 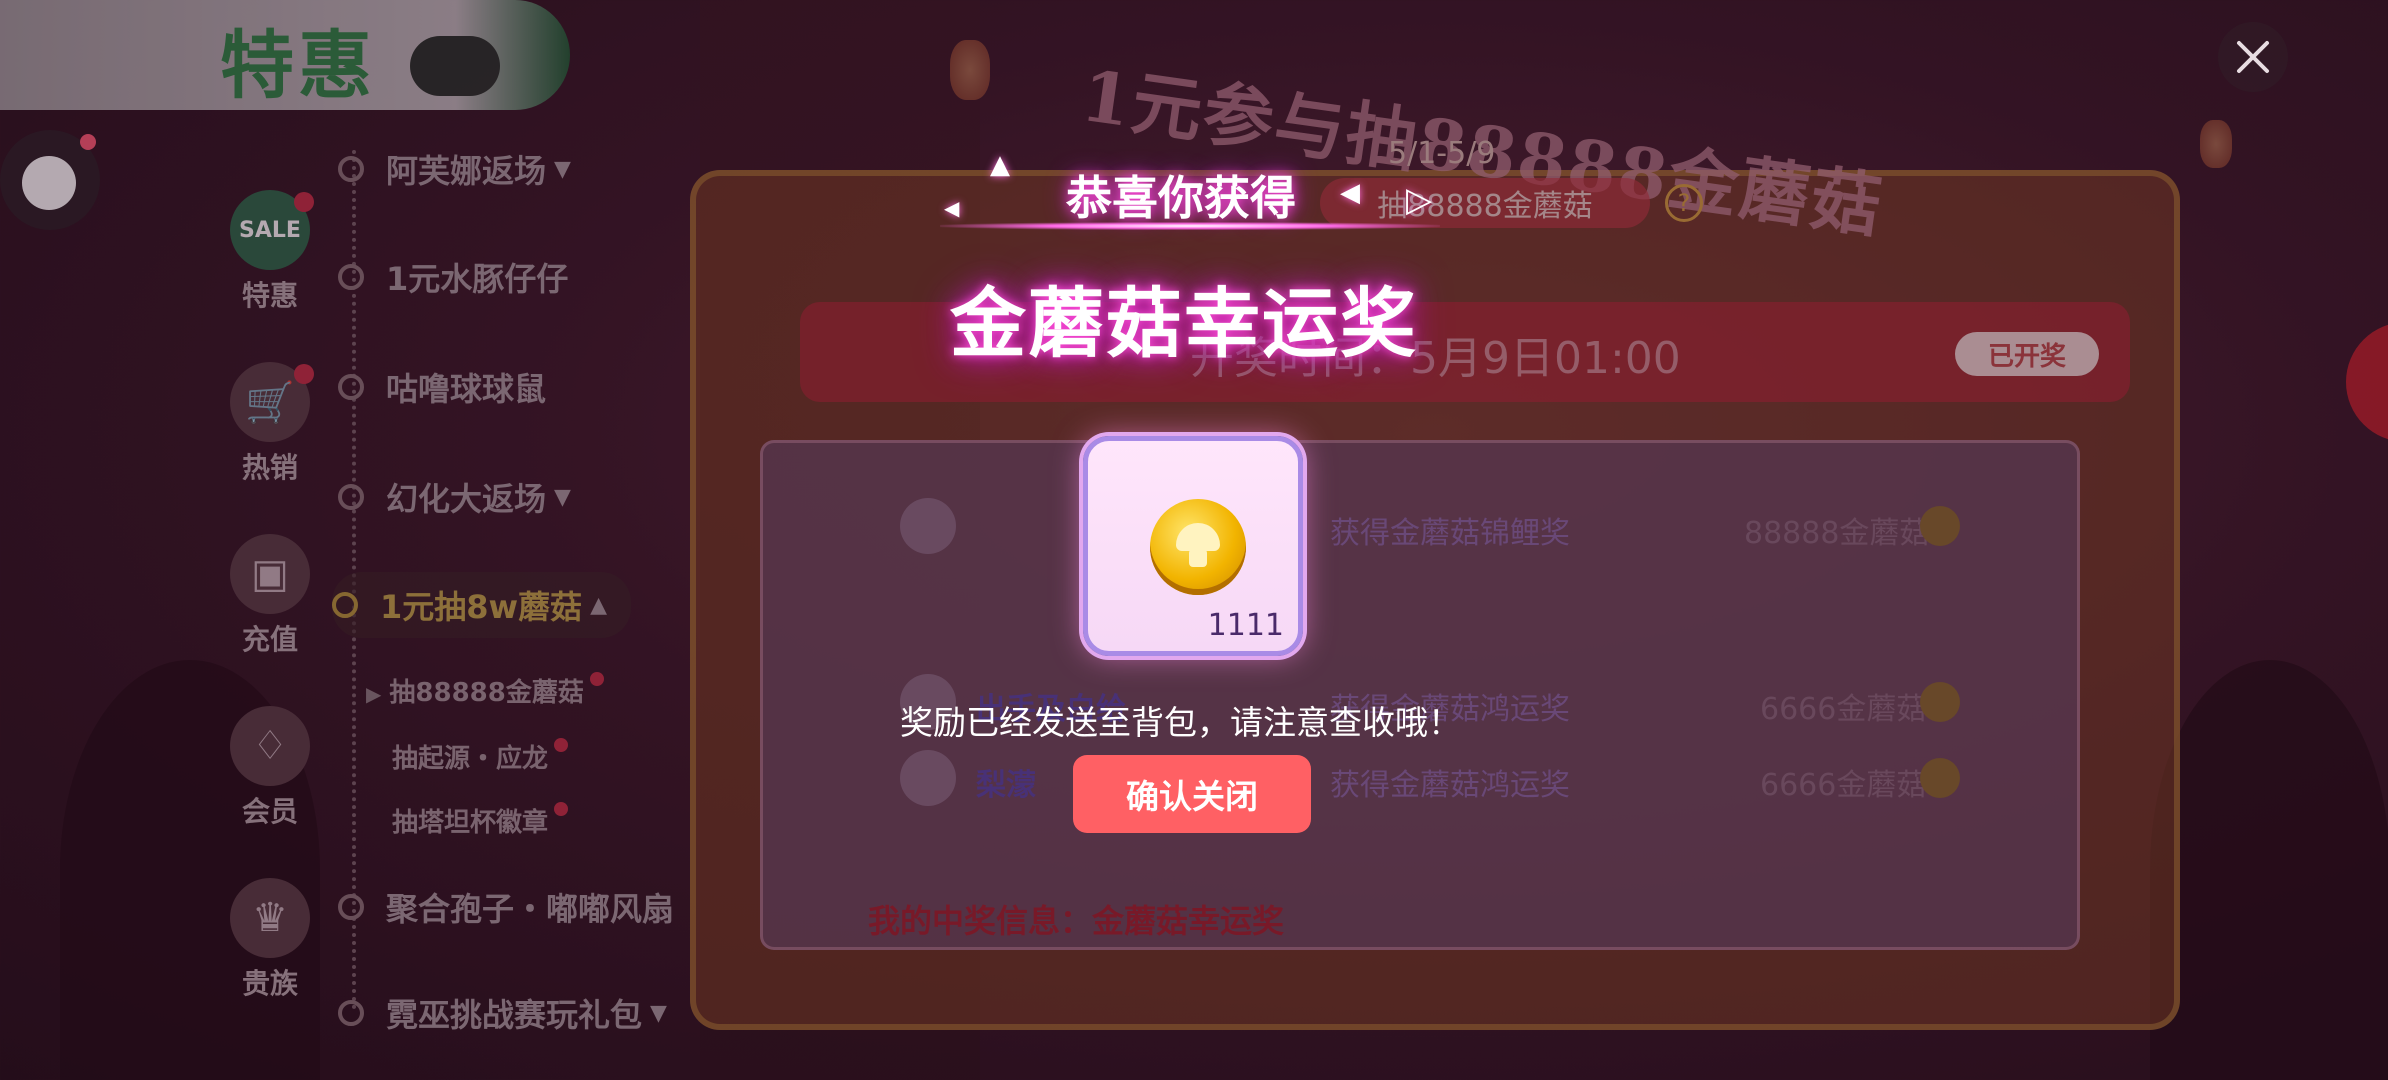 I want to click on reward-item-count: 1111, so click(x=1245, y=625).